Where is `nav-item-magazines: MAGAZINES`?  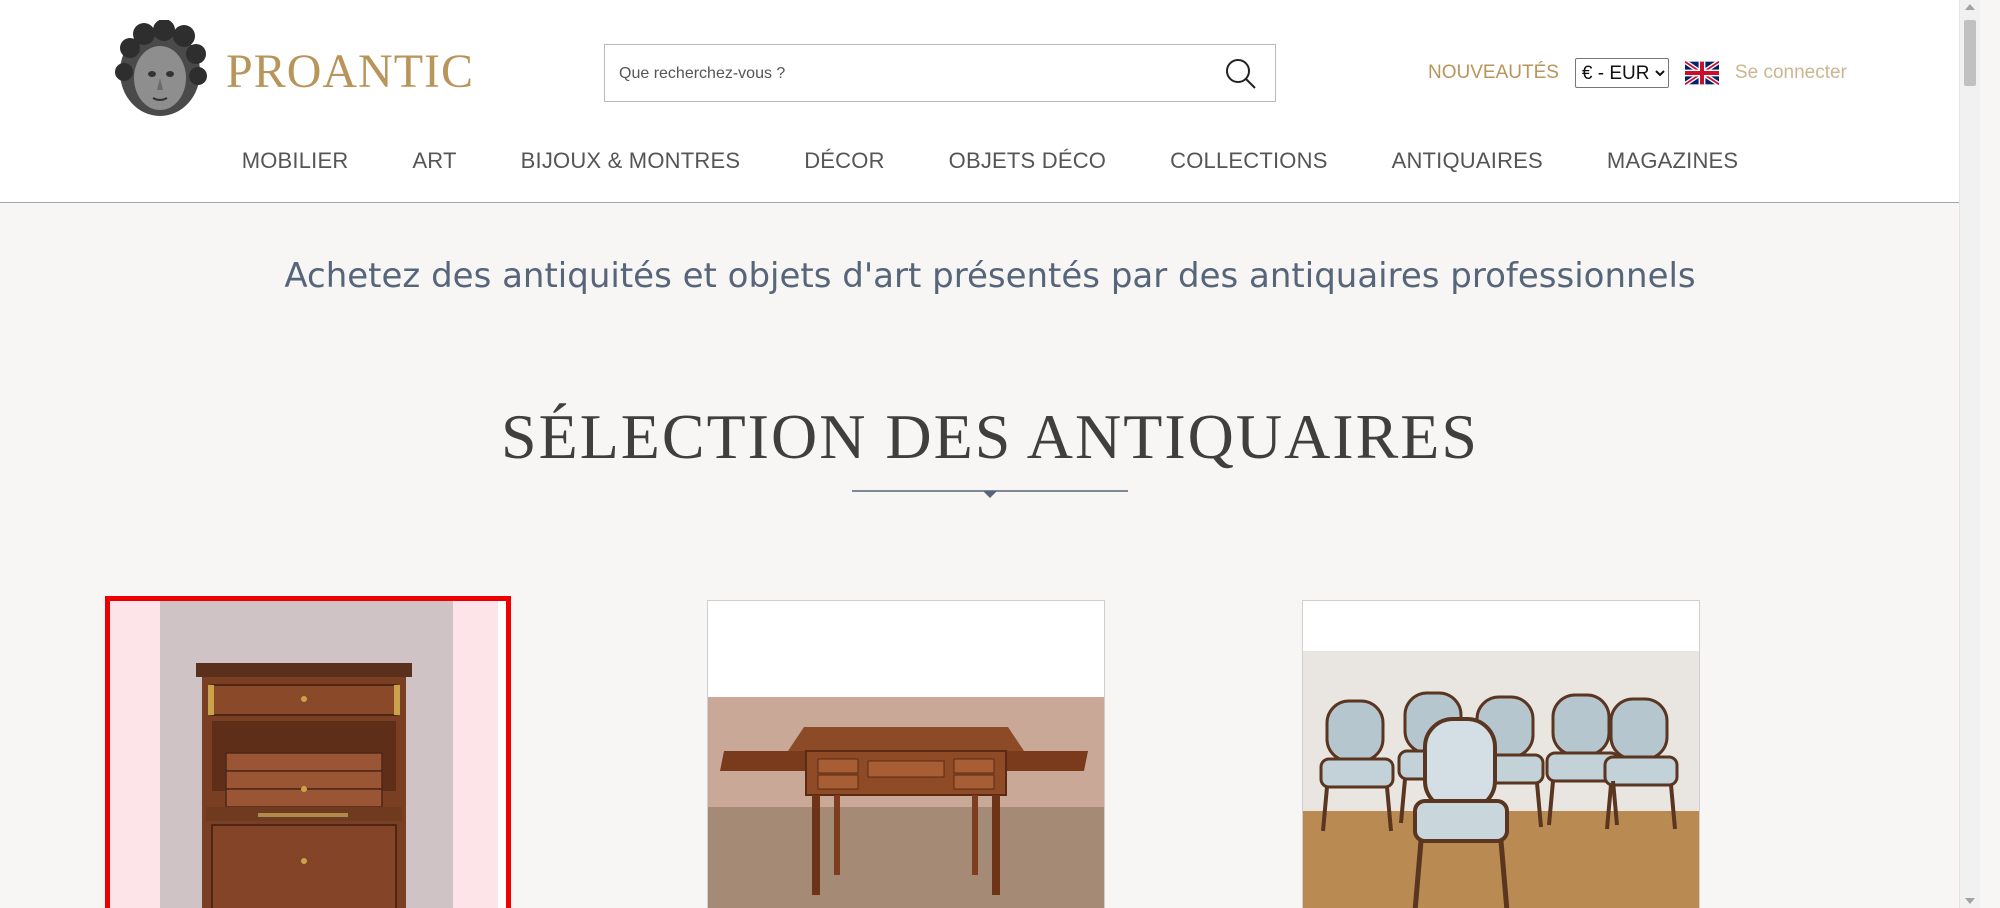 nav-item-magazines: MAGAZINES is located at coordinates (1672, 161).